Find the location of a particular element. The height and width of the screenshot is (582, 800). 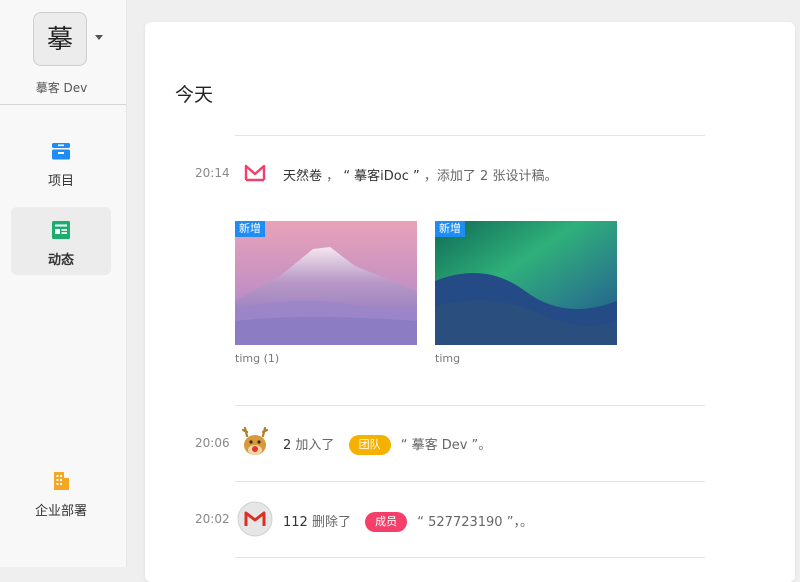

sidebar-item-projects: 项目 is located at coordinates (61, 162).